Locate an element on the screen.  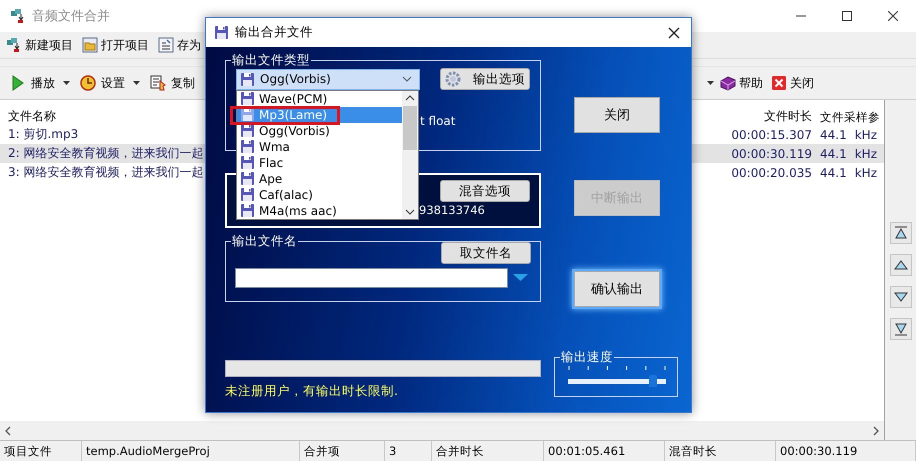
horizontal-scrollbar is located at coordinates (442, 430).